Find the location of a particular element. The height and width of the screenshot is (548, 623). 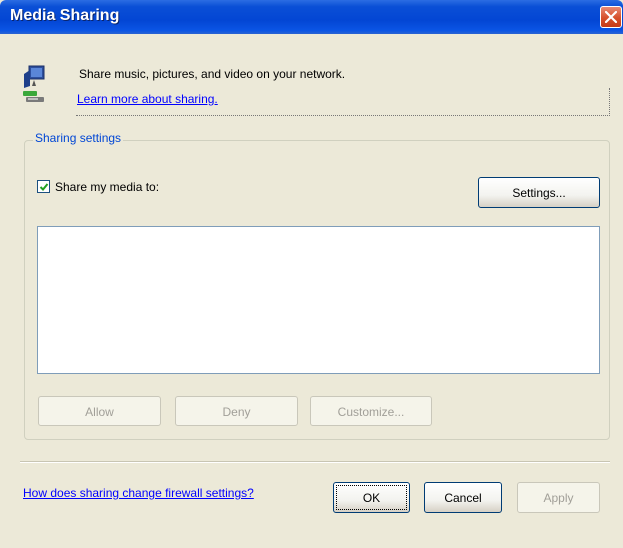

close-button is located at coordinates (611, 17).